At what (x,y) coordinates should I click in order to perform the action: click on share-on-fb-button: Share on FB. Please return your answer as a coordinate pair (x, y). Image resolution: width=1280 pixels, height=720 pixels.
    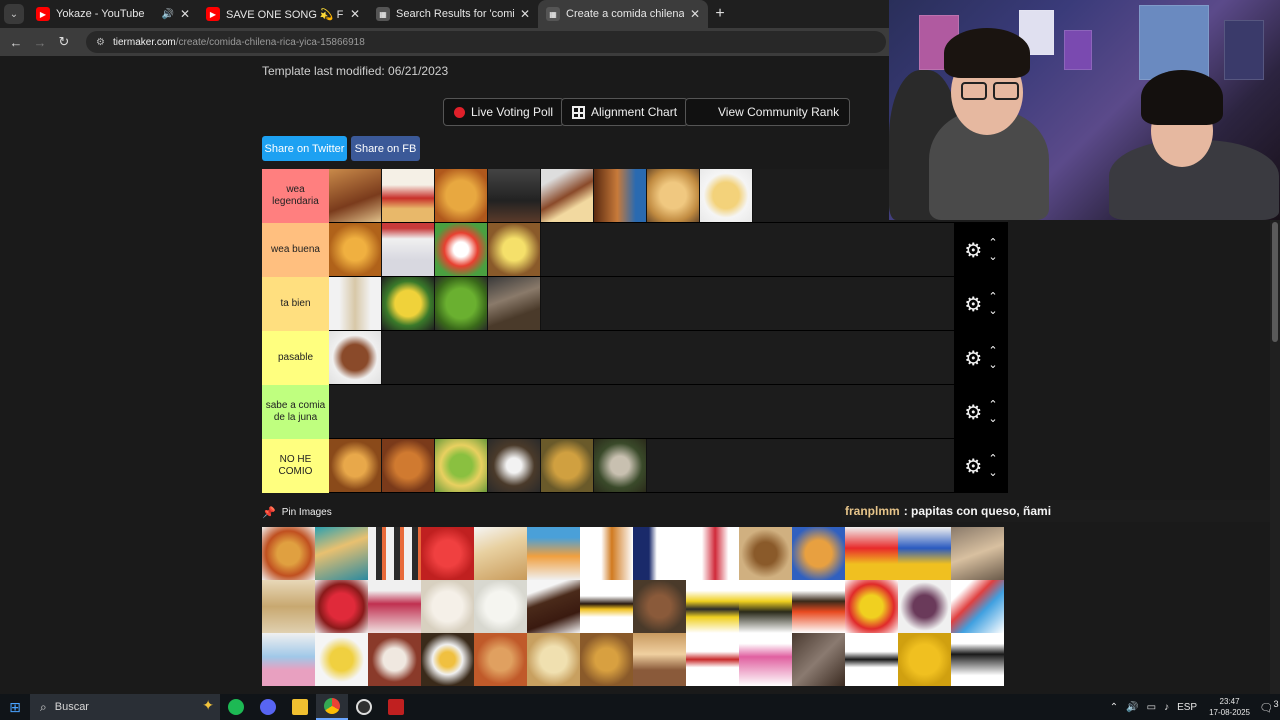
    Looking at the image, I should click on (385, 148).